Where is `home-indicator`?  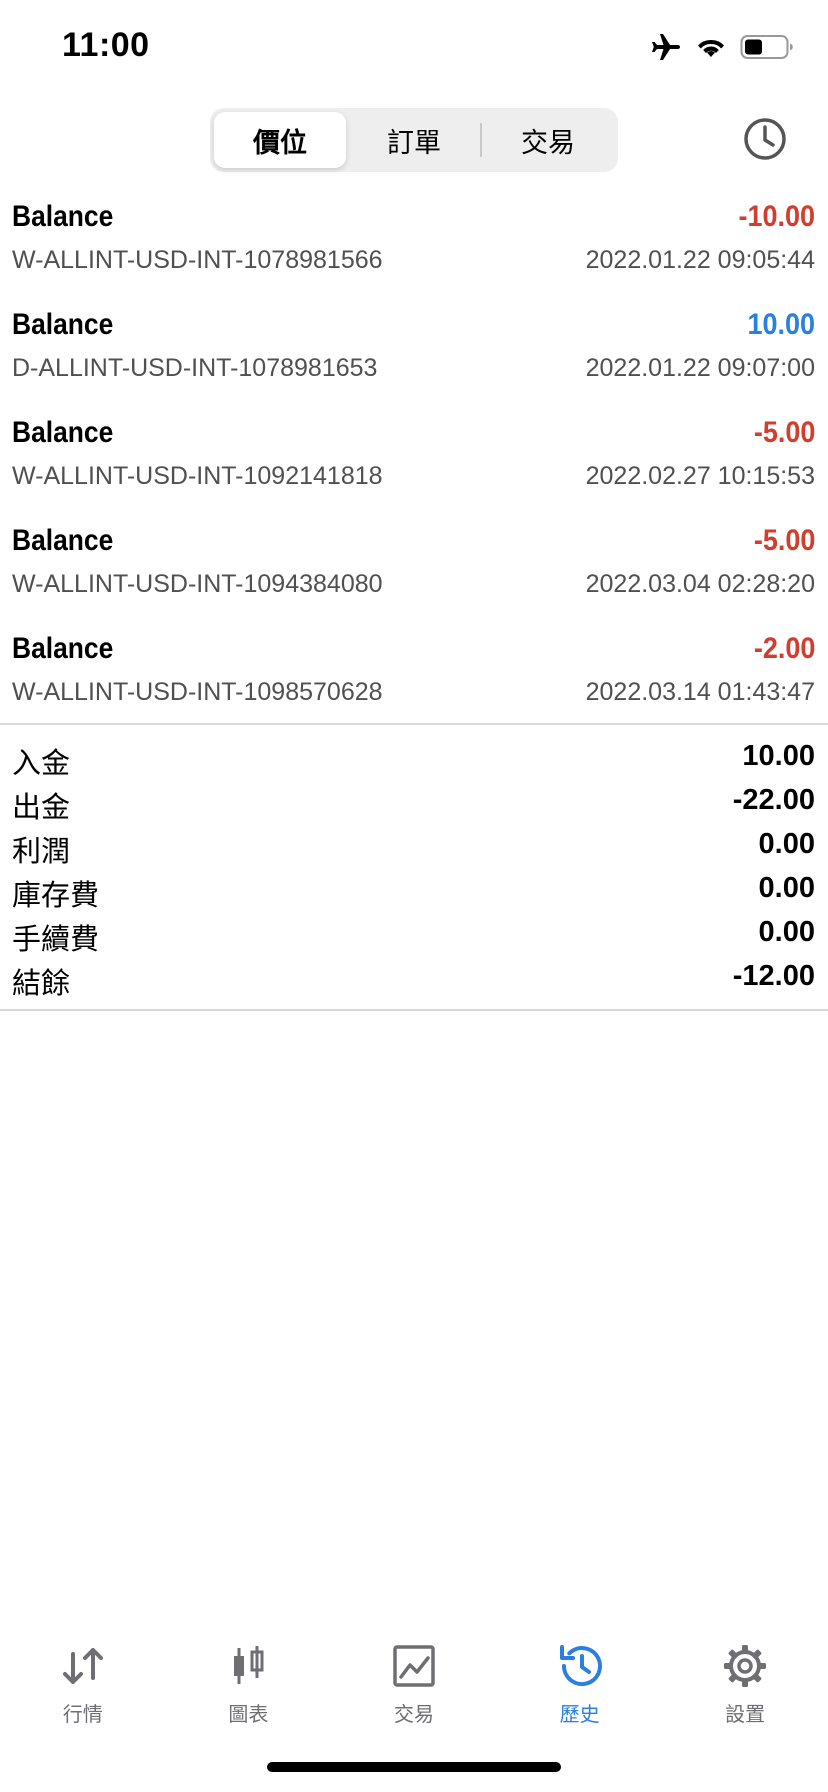
home-indicator is located at coordinates (414, 1767).